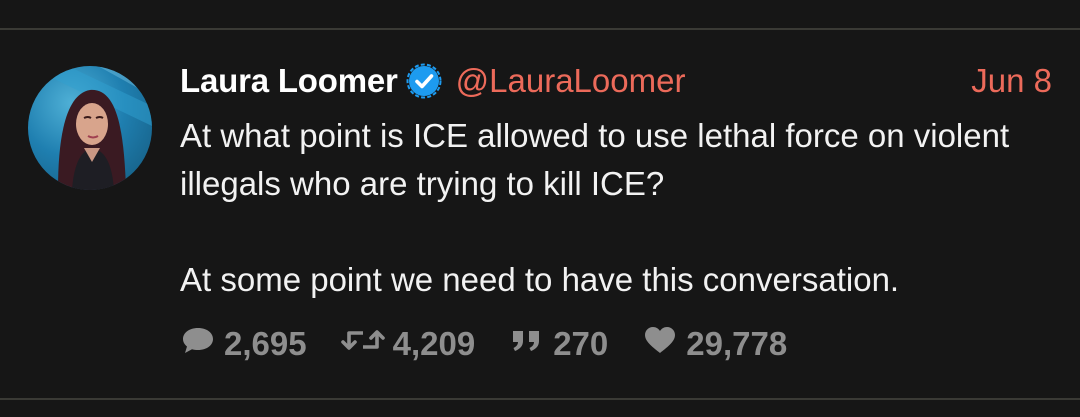  I want to click on retweet-icon, so click(362, 344).